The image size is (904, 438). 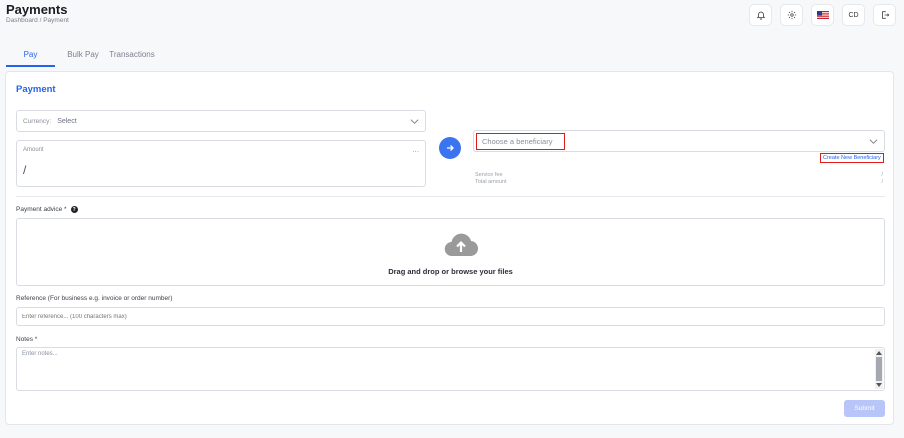 What do you see at coordinates (37, 20) in the screenshot?
I see `breadcrumb: Dashboard / Payment` at bounding box center [37, 20].